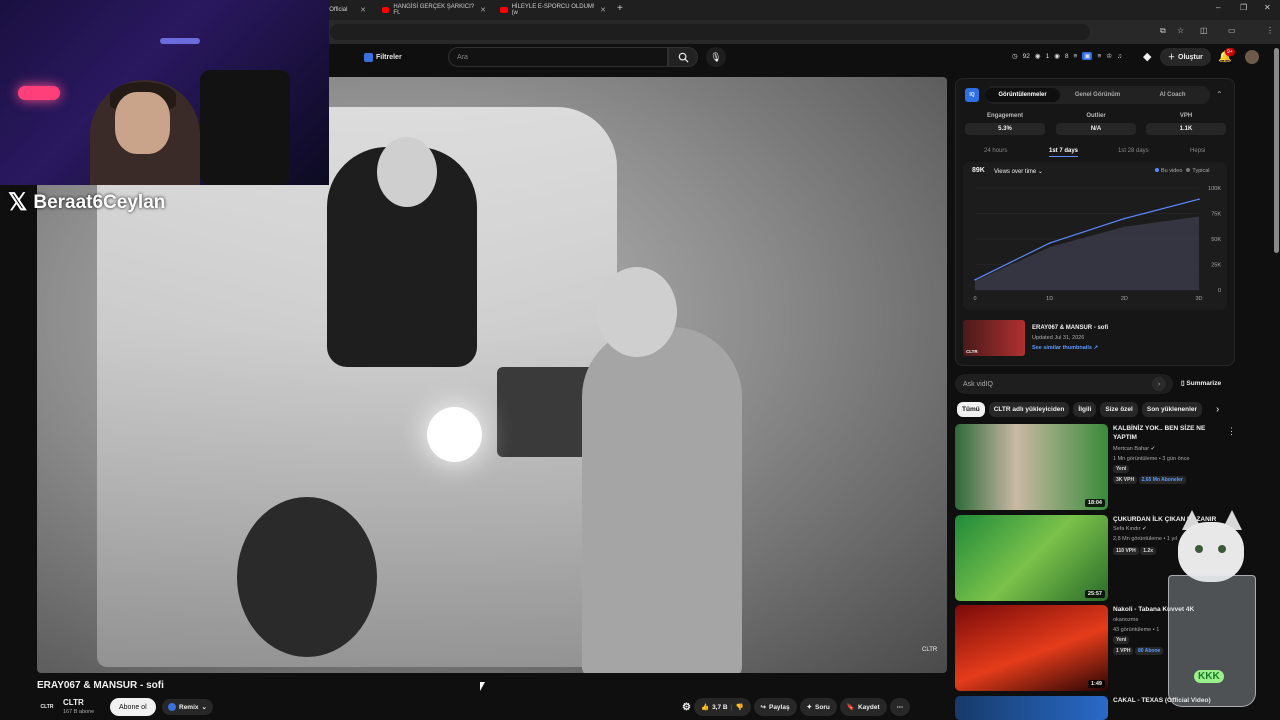  I want to click on range-24h: 24 hours, so click(995, 151).